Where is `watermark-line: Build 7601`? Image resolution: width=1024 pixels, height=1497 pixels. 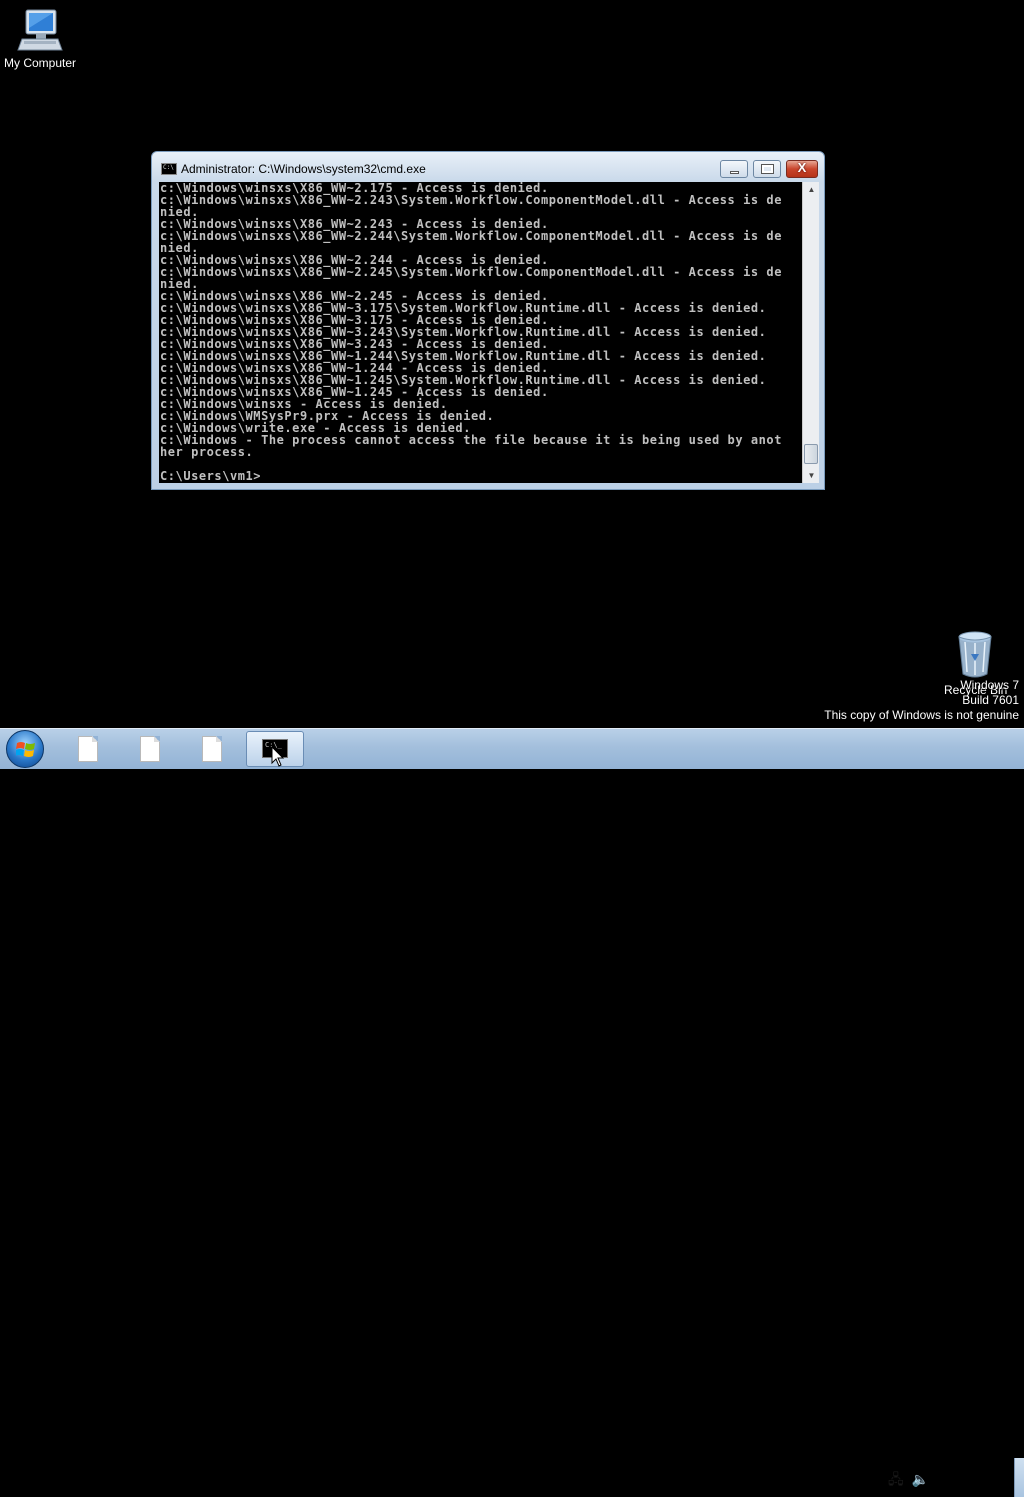
watermark-line: Build 7601 is located at coordinates (990, 700).